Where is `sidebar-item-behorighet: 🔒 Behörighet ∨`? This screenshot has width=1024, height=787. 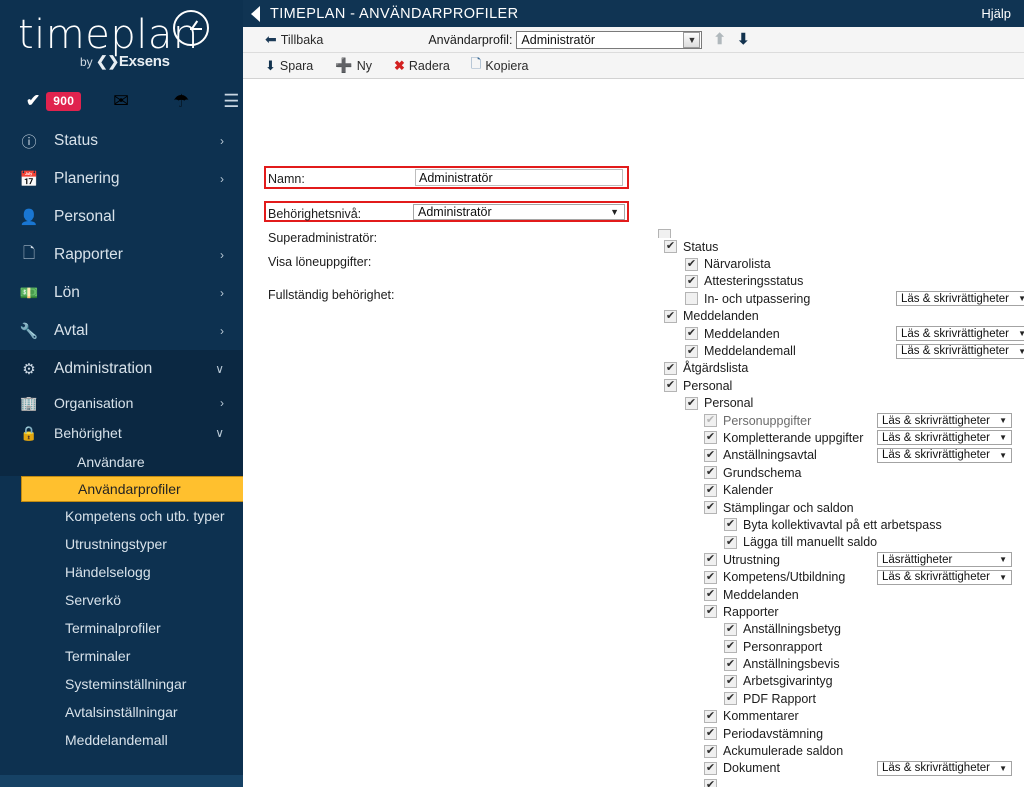 sidebar-item-behorighet: 🔒 Behörighet ∨ is located at coordinates (121, 433).